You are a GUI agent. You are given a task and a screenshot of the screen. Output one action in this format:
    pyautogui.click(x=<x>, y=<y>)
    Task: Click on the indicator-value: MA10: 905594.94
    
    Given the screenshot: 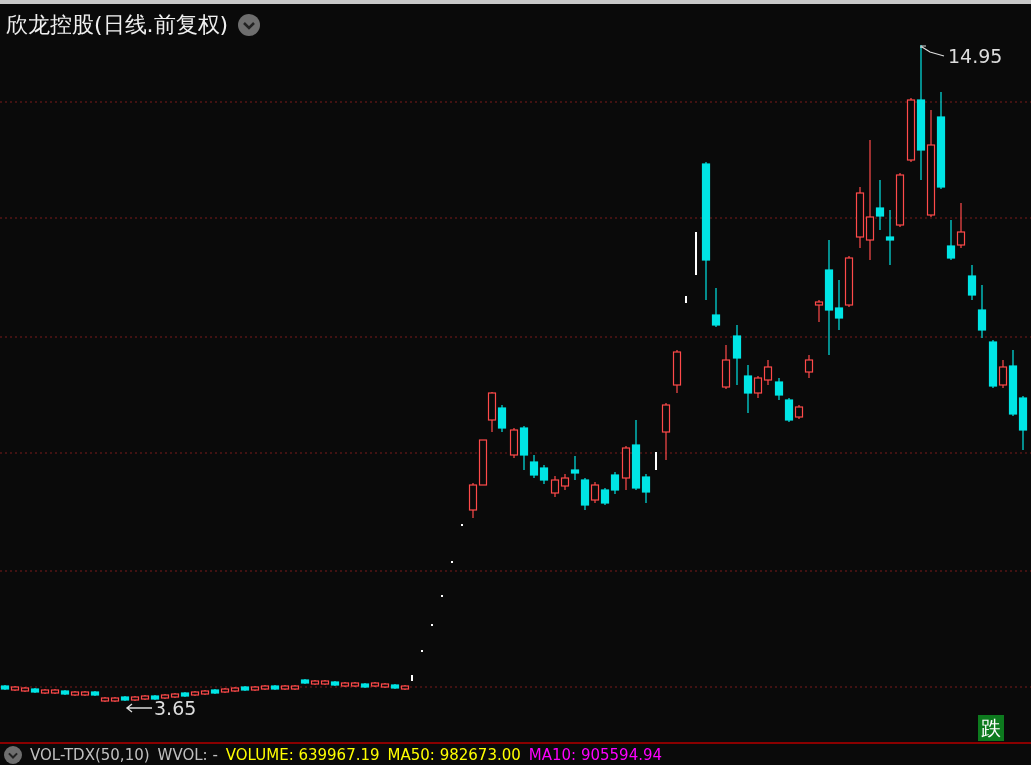 What is the action you would take?
    pyautogui.click(x=595, y=754)
    